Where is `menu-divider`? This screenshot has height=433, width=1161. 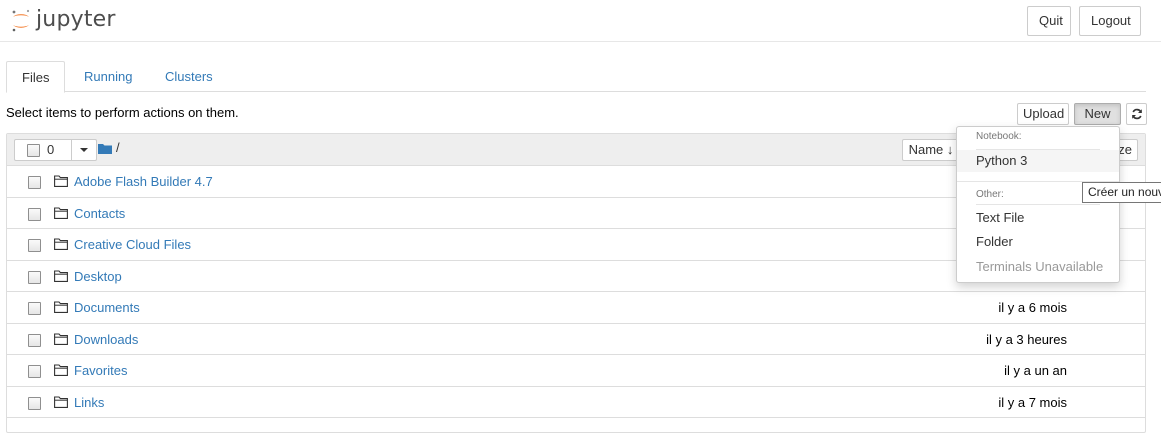
menu-divider is located at coordinates (1038, 204).